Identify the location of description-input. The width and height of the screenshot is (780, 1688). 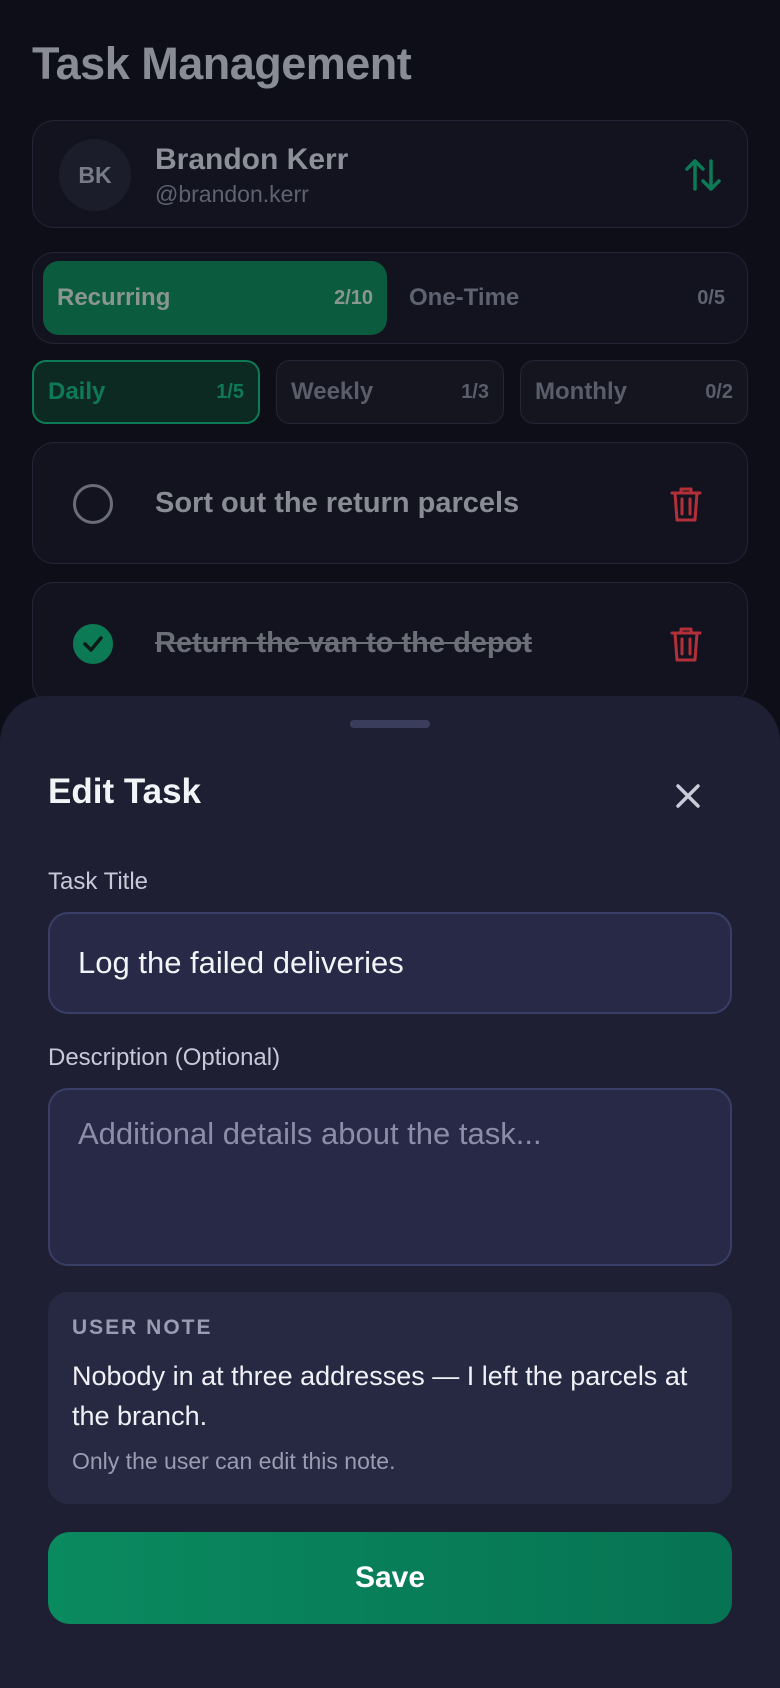
(390, 1177).